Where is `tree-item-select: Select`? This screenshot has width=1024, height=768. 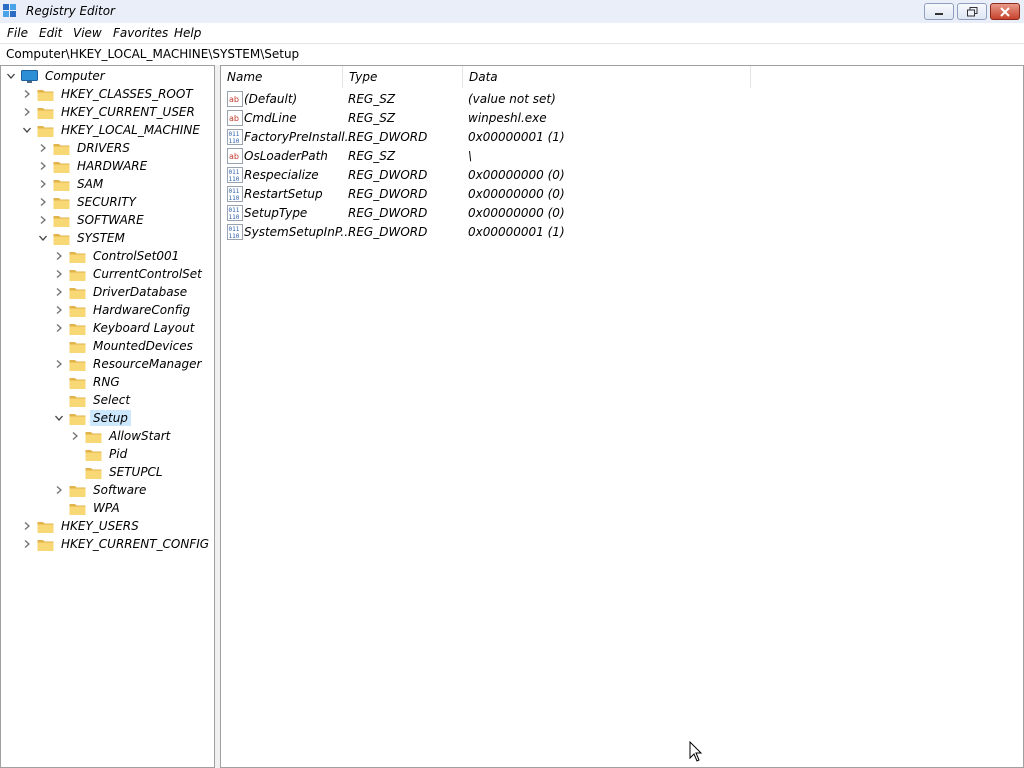
tree-item-select: Select is located at coordinates (93, 400).